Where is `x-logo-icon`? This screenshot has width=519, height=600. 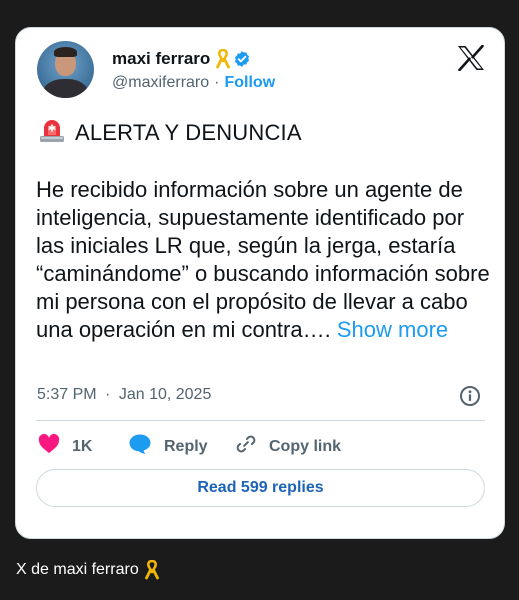 x-logo-icon is located at coordinates (471, 60).